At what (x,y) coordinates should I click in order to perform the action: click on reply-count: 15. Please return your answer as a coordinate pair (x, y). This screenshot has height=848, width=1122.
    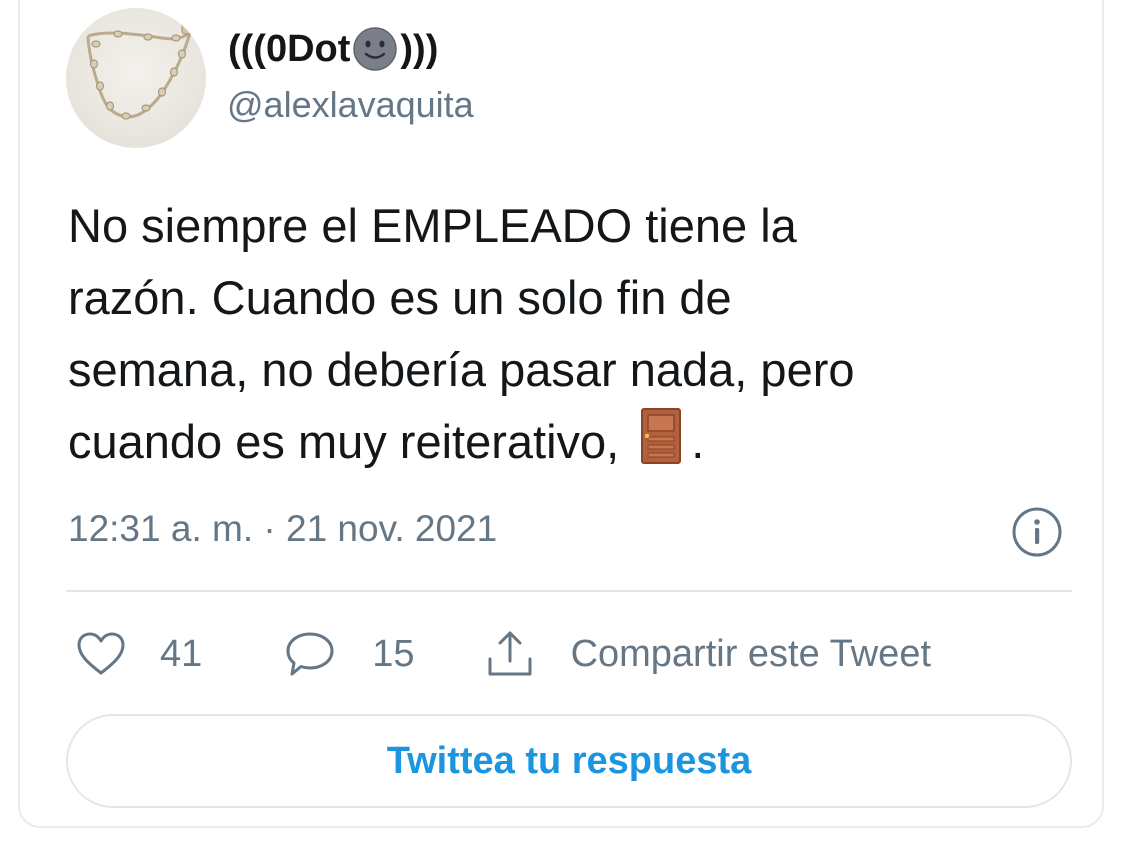
    Looking at the image, I should click on (393, 653).